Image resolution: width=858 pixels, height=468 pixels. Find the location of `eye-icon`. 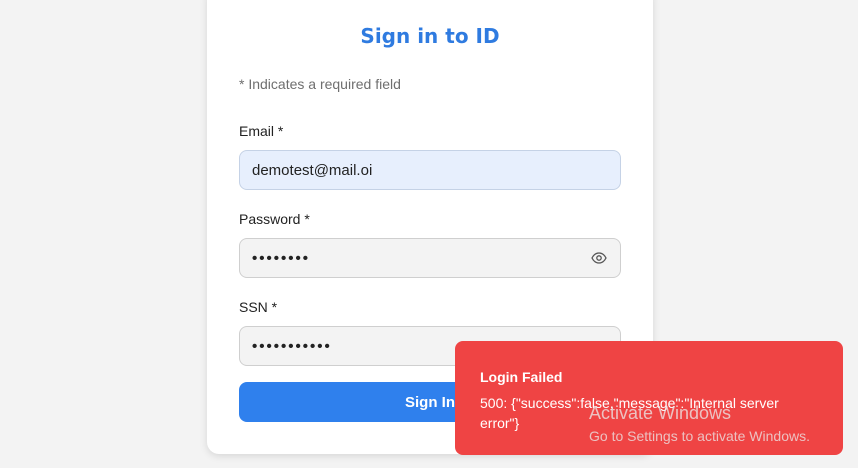

eye-icon is located at coordinates (599, 258).